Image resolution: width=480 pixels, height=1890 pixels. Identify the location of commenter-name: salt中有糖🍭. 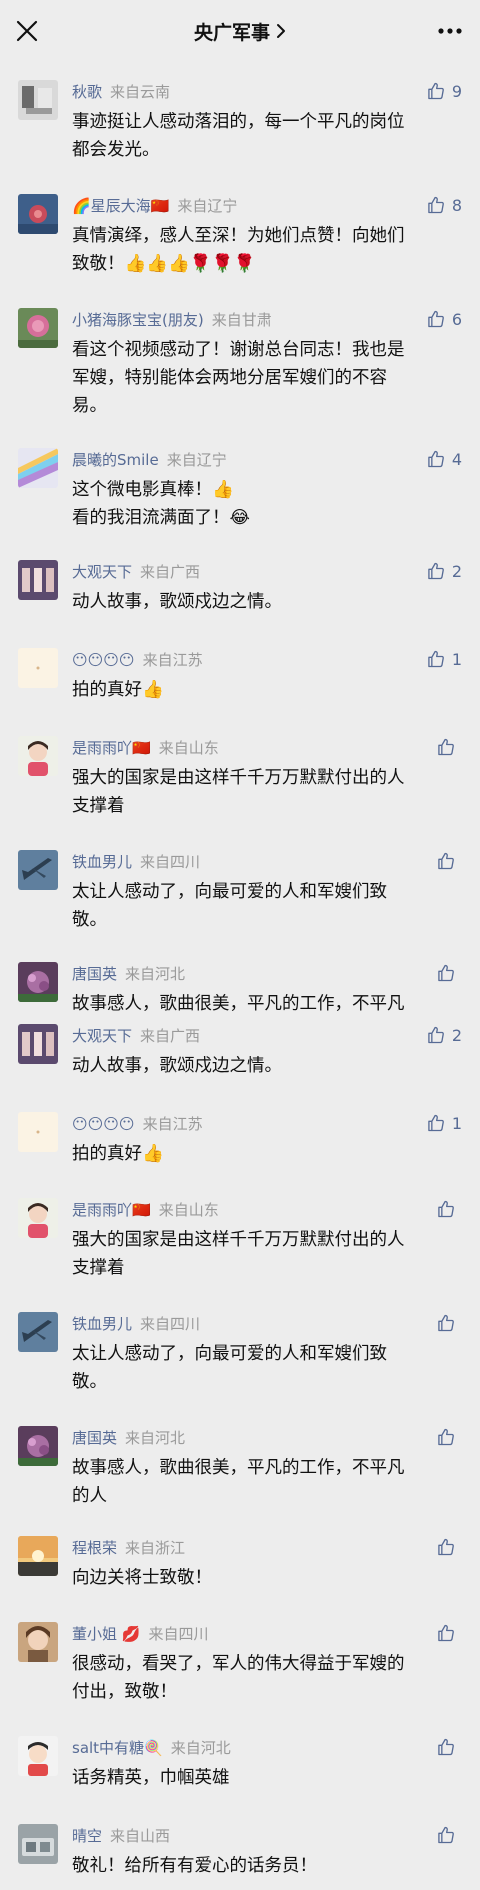
(117, 1748).